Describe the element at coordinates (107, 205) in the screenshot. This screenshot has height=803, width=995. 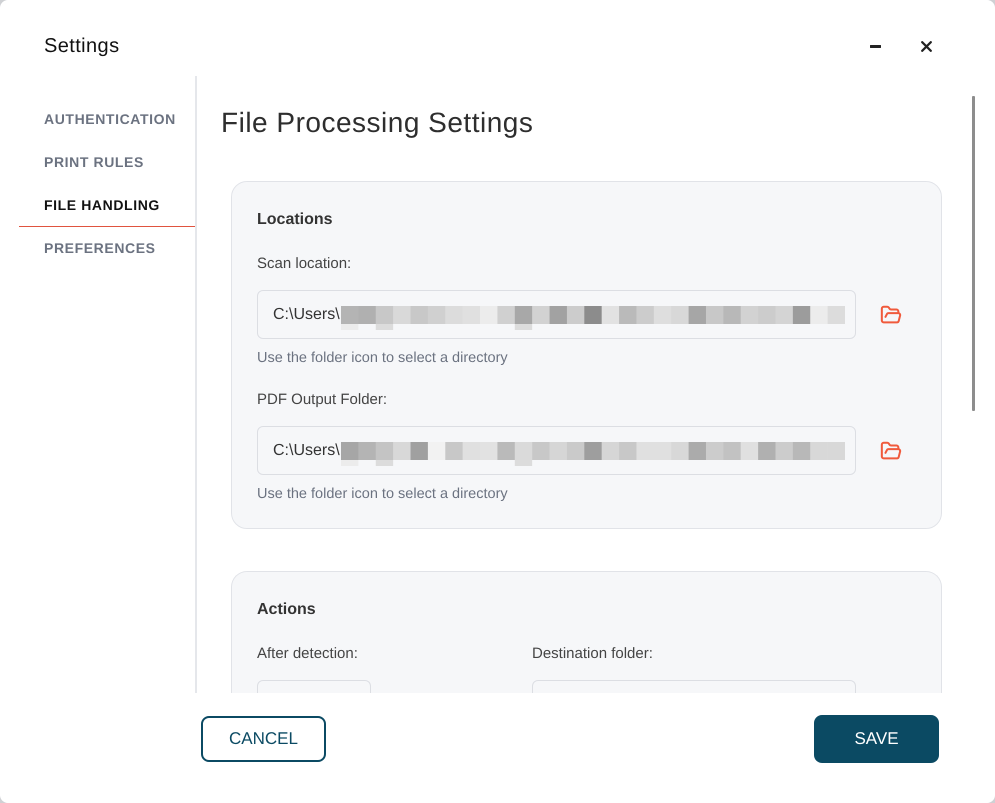
I see `sidebar-item: FILE HANDLING` at that location.